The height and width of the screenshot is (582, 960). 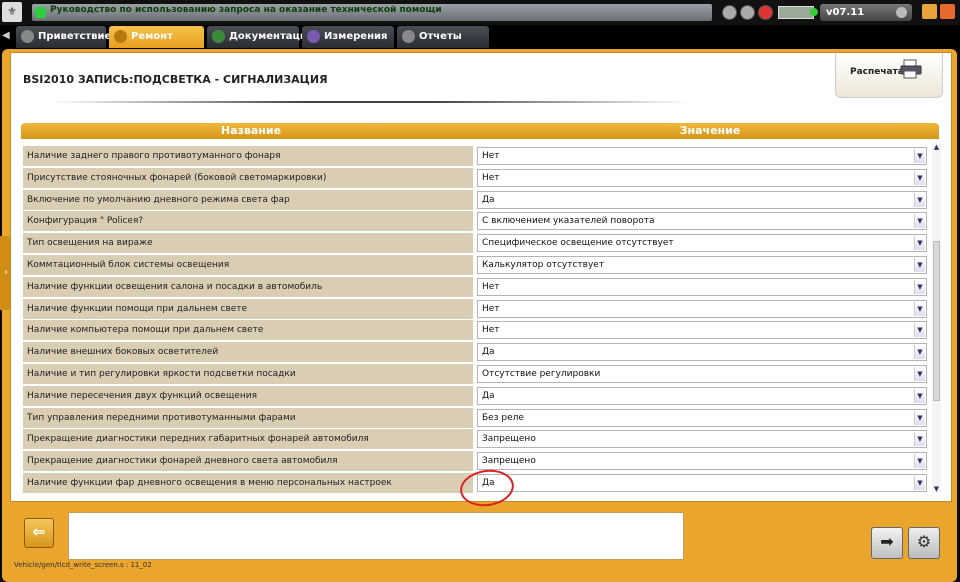 I want to click on parameter-name: Тип освещения на вираже, so click(x=248, y=243).